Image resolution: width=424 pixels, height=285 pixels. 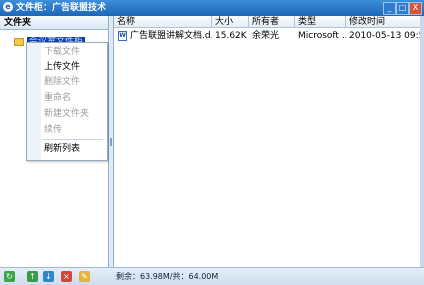 I want to click on menu-separator, so click(x=73, y=139).